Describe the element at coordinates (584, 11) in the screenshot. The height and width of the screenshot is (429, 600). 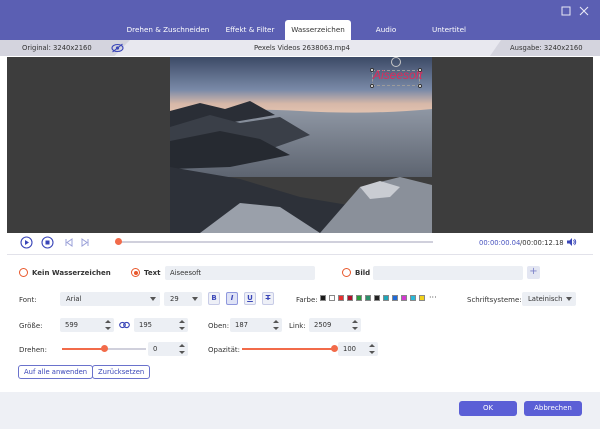
I see `close-icon` at that location.